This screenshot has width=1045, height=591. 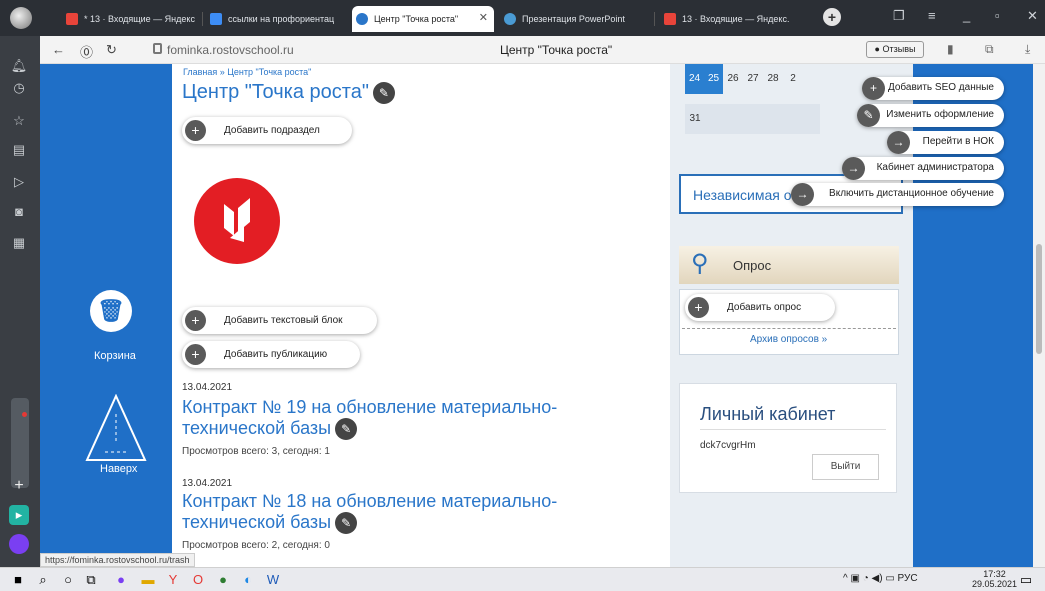 What do you see at coordinates (930, 115) in the screenshot?
I see `change-design-button: ✎ Изменить оформление` at bounding box center [930, 115].